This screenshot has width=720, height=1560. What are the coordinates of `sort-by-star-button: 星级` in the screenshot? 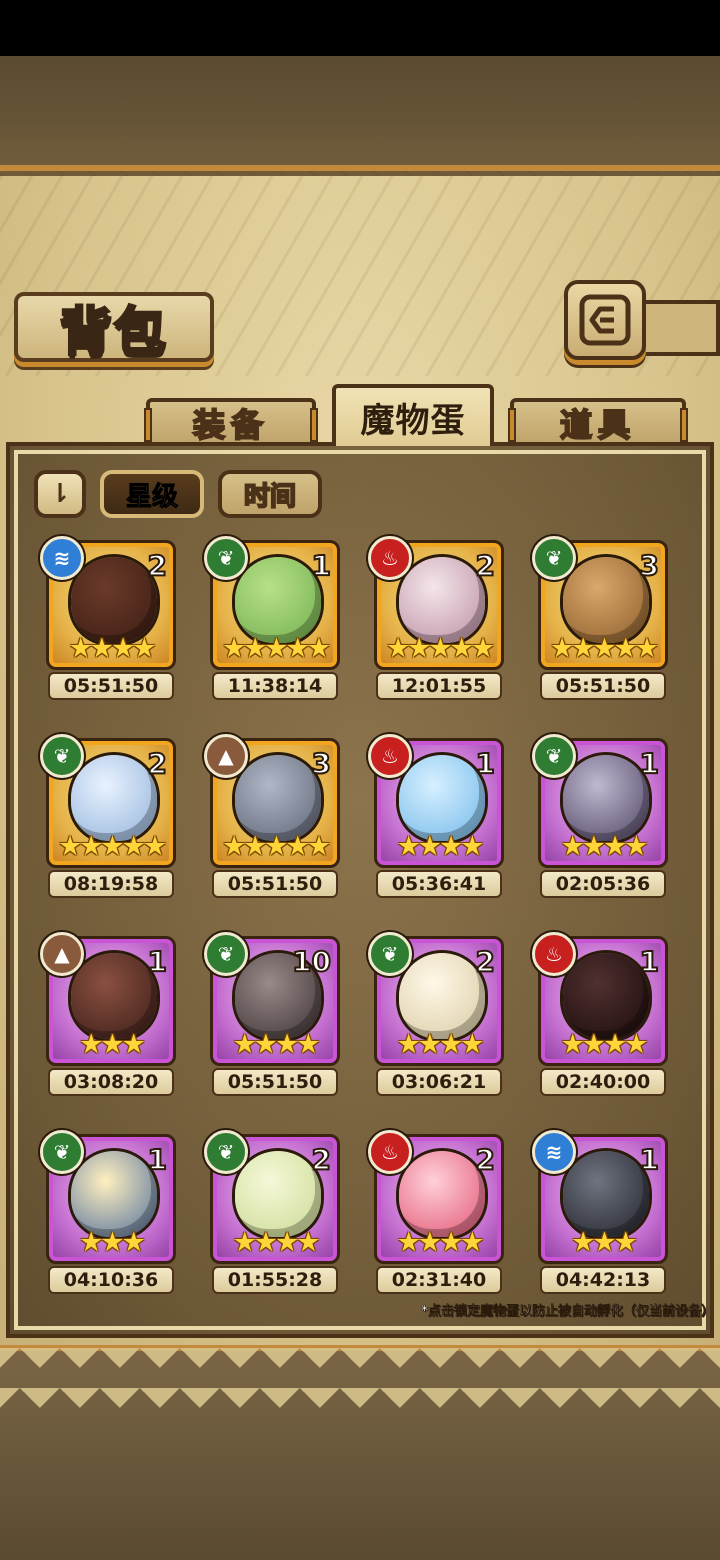 It's located at (152, 494).